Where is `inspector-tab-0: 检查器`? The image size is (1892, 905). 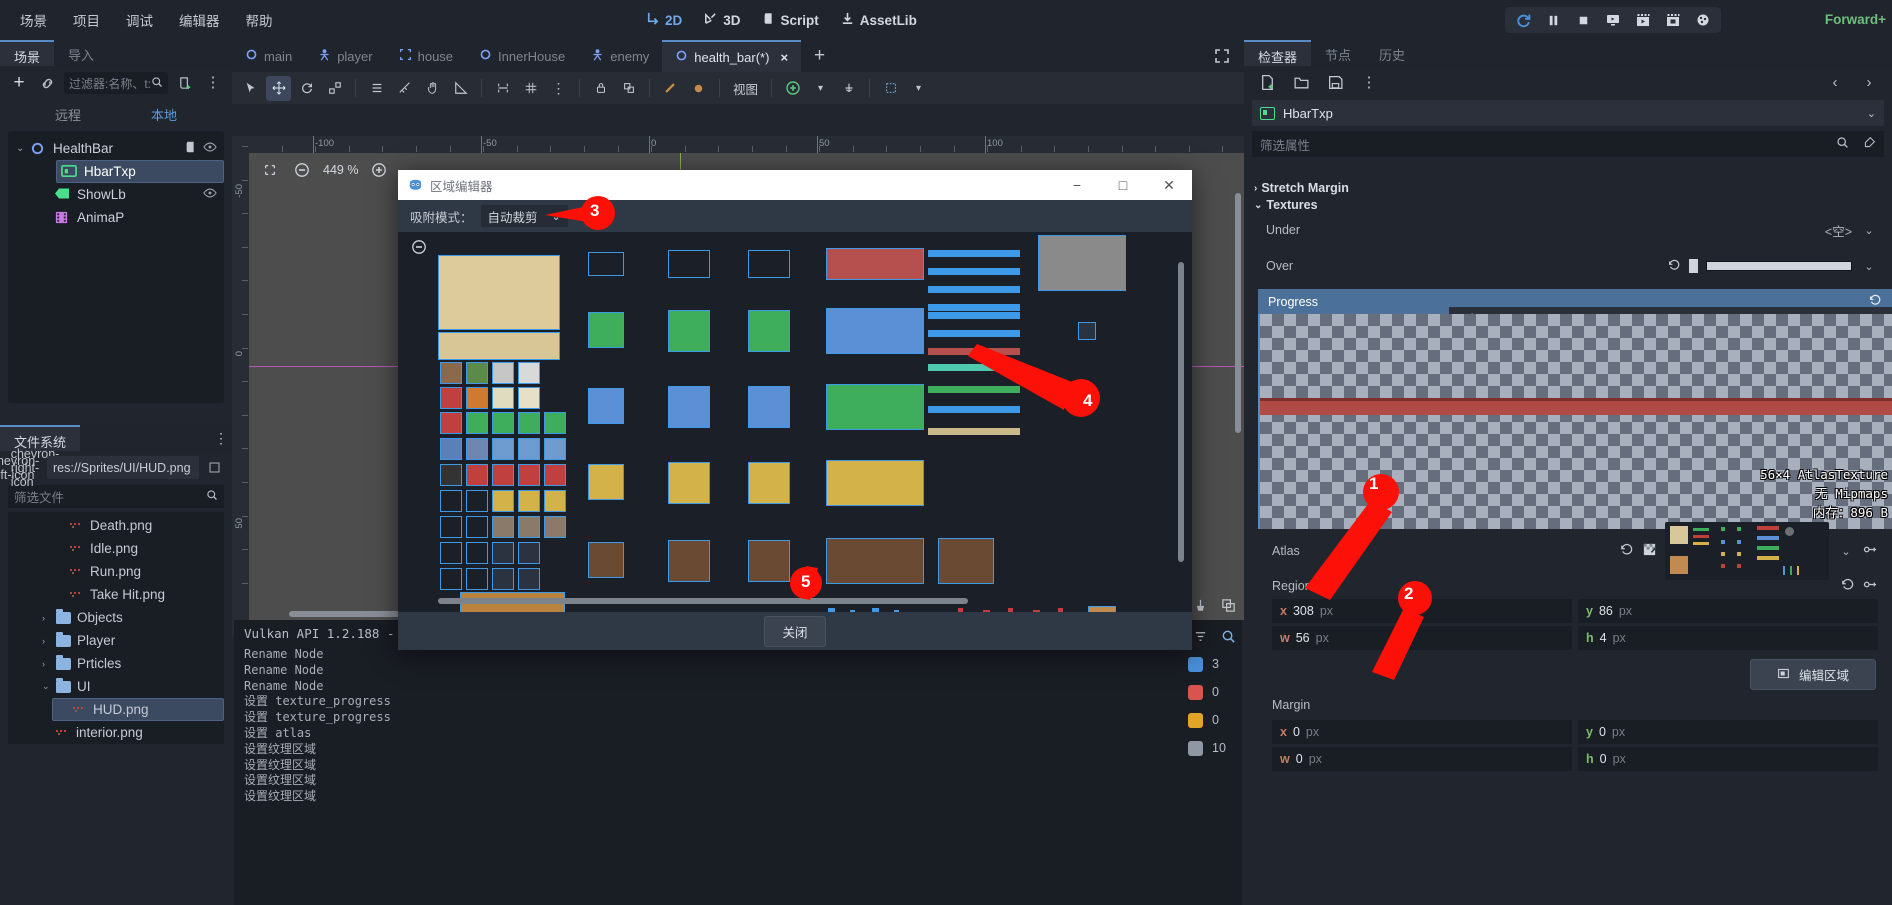 inspector-tab-0: 检查器 is located at coordinates (1278, 53).